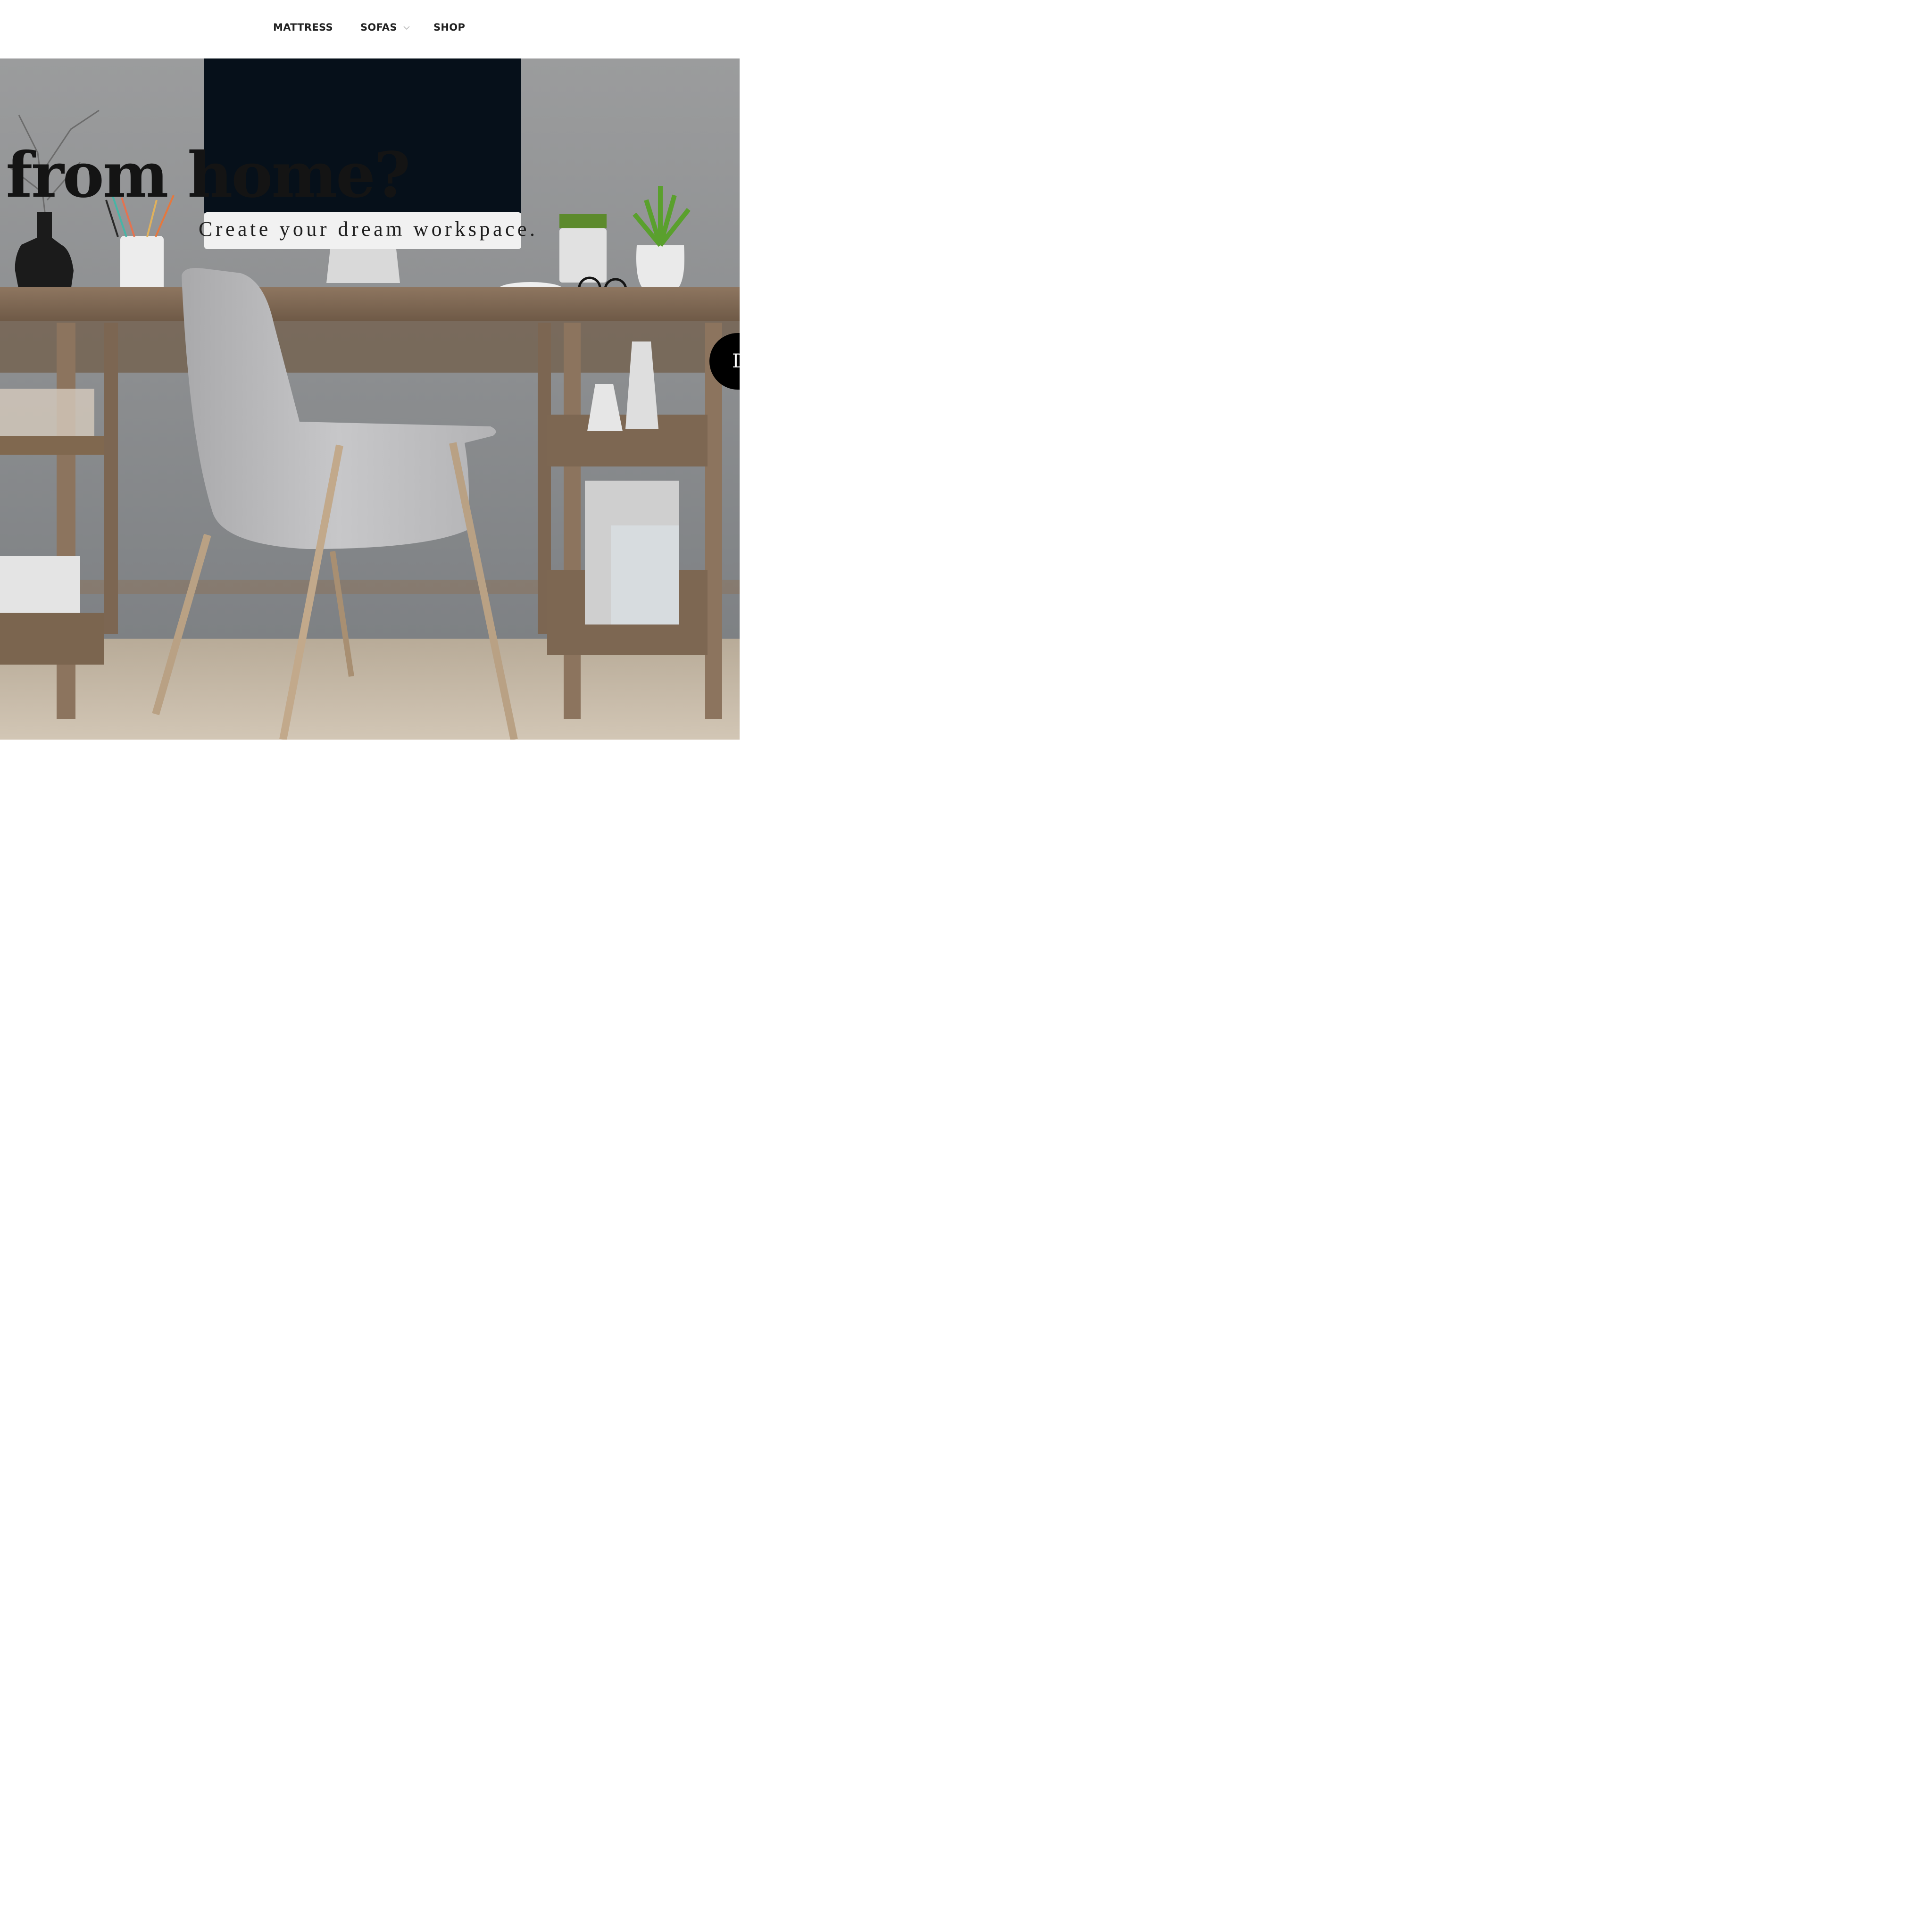 This screenshot has height=1932, width=1932. I want to click on main-nav: MATTRESS SOFAS SHOP, so click(370, 27).